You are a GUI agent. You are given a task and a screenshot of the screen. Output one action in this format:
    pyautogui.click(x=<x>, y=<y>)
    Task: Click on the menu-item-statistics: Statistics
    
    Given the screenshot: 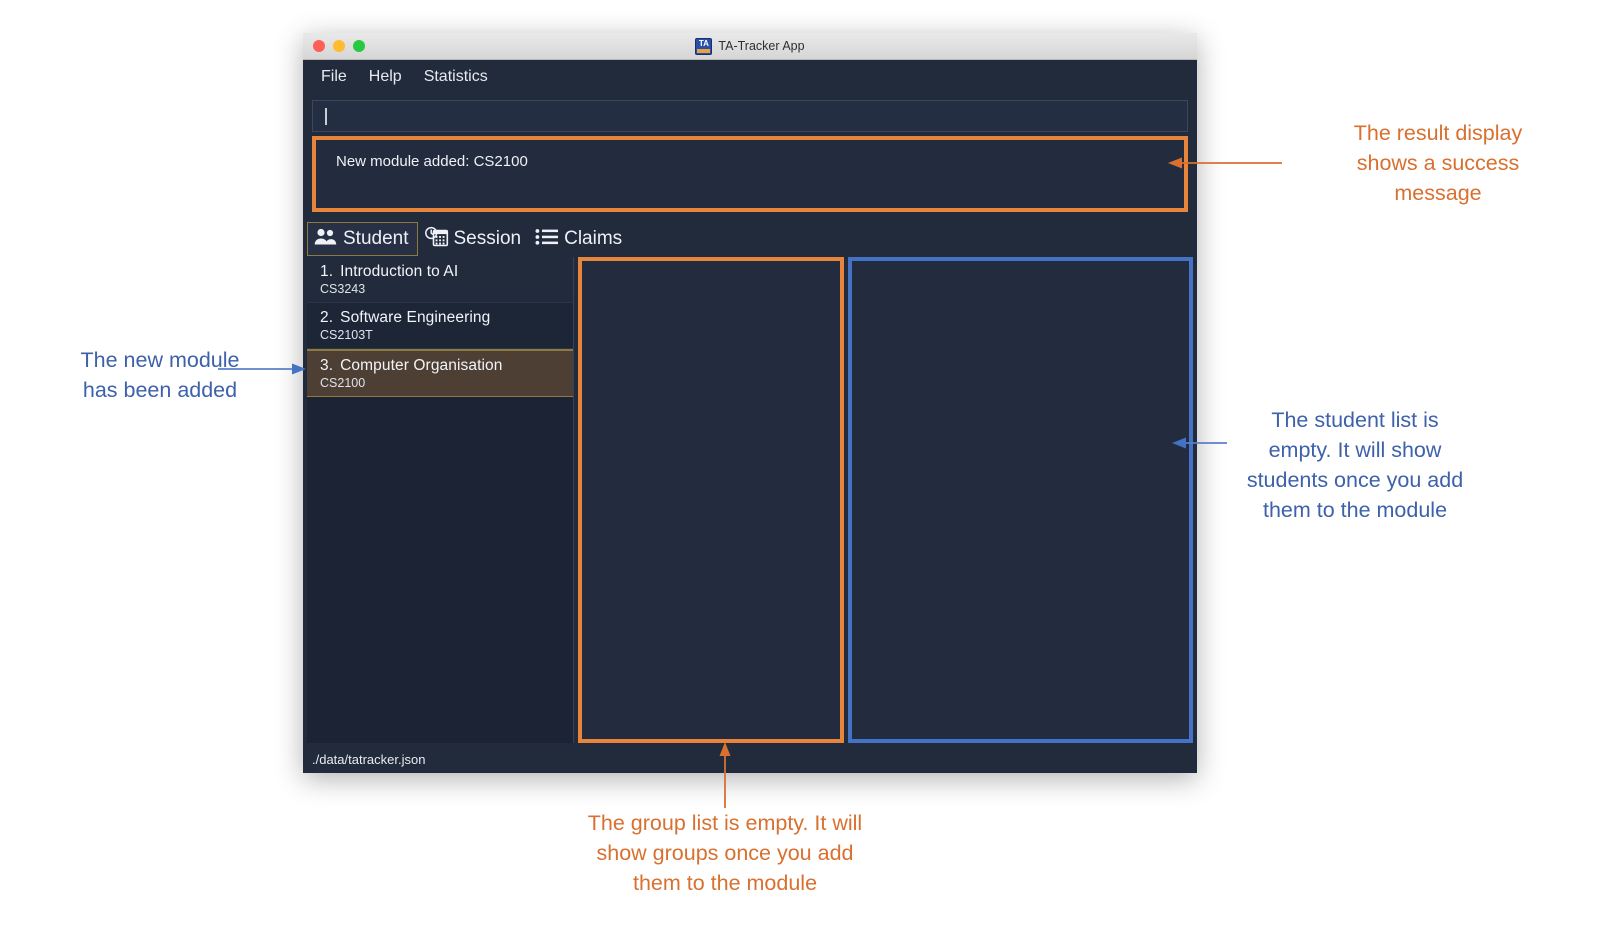 What is the action you would take?
    pyautogui.click(x=456, y=77)
    